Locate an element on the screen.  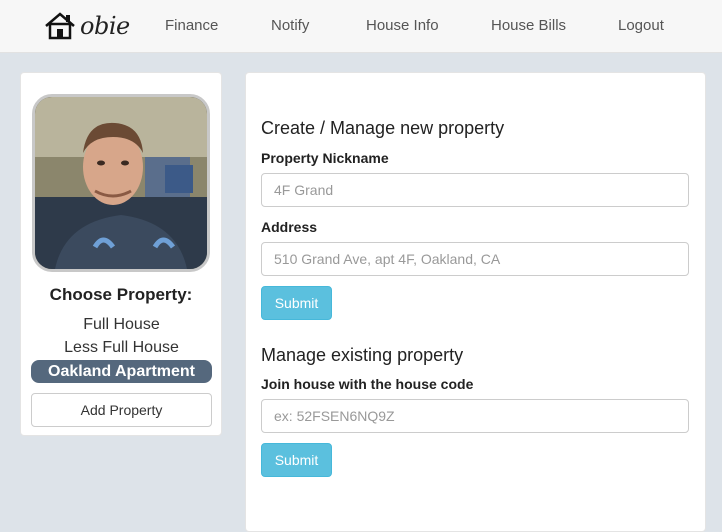
nav-finance: Finance is located at coordinates (191, 25).